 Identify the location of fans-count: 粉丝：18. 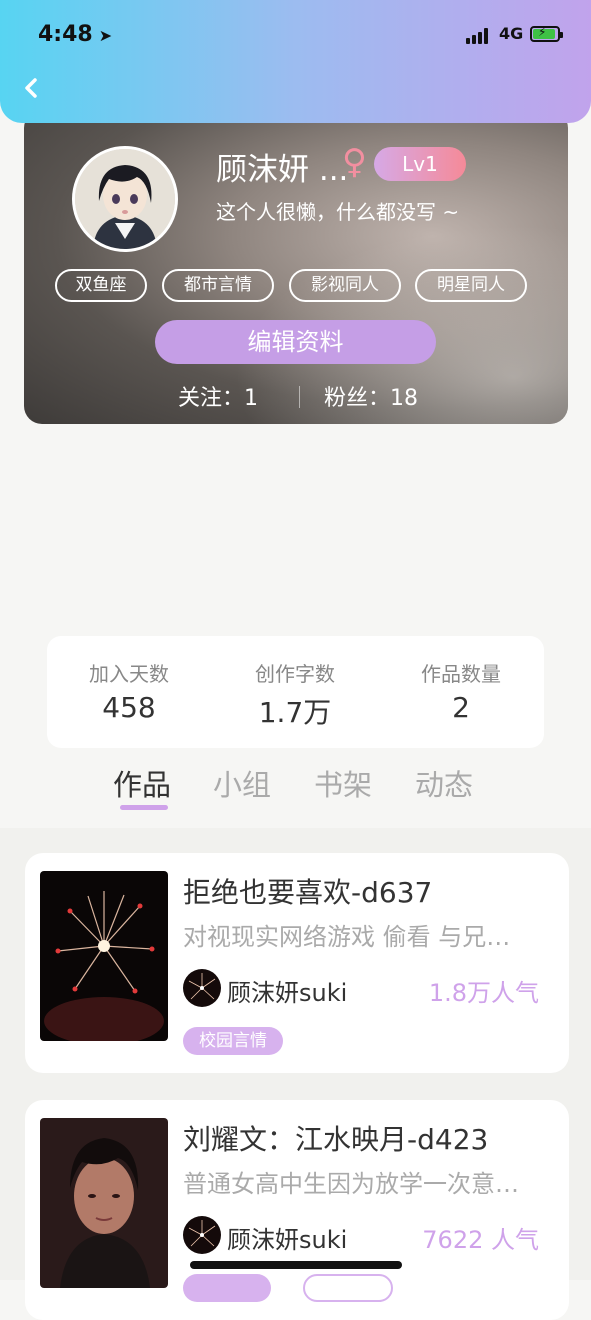
(371, 396).